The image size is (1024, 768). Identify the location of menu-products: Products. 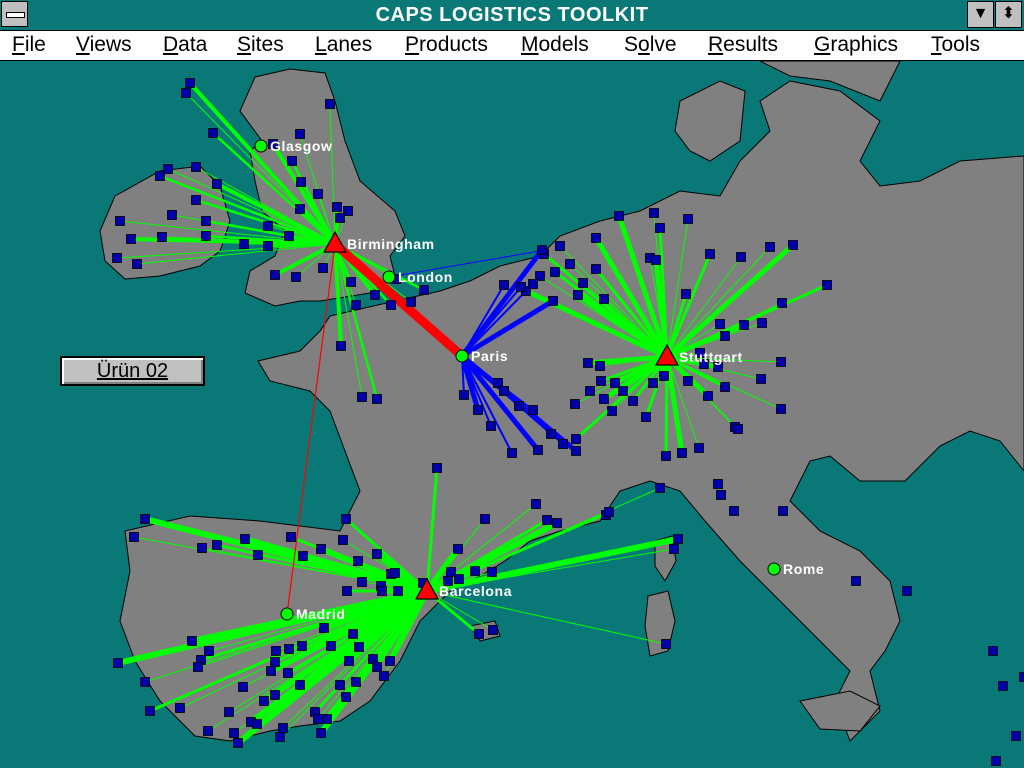
(446, 45).